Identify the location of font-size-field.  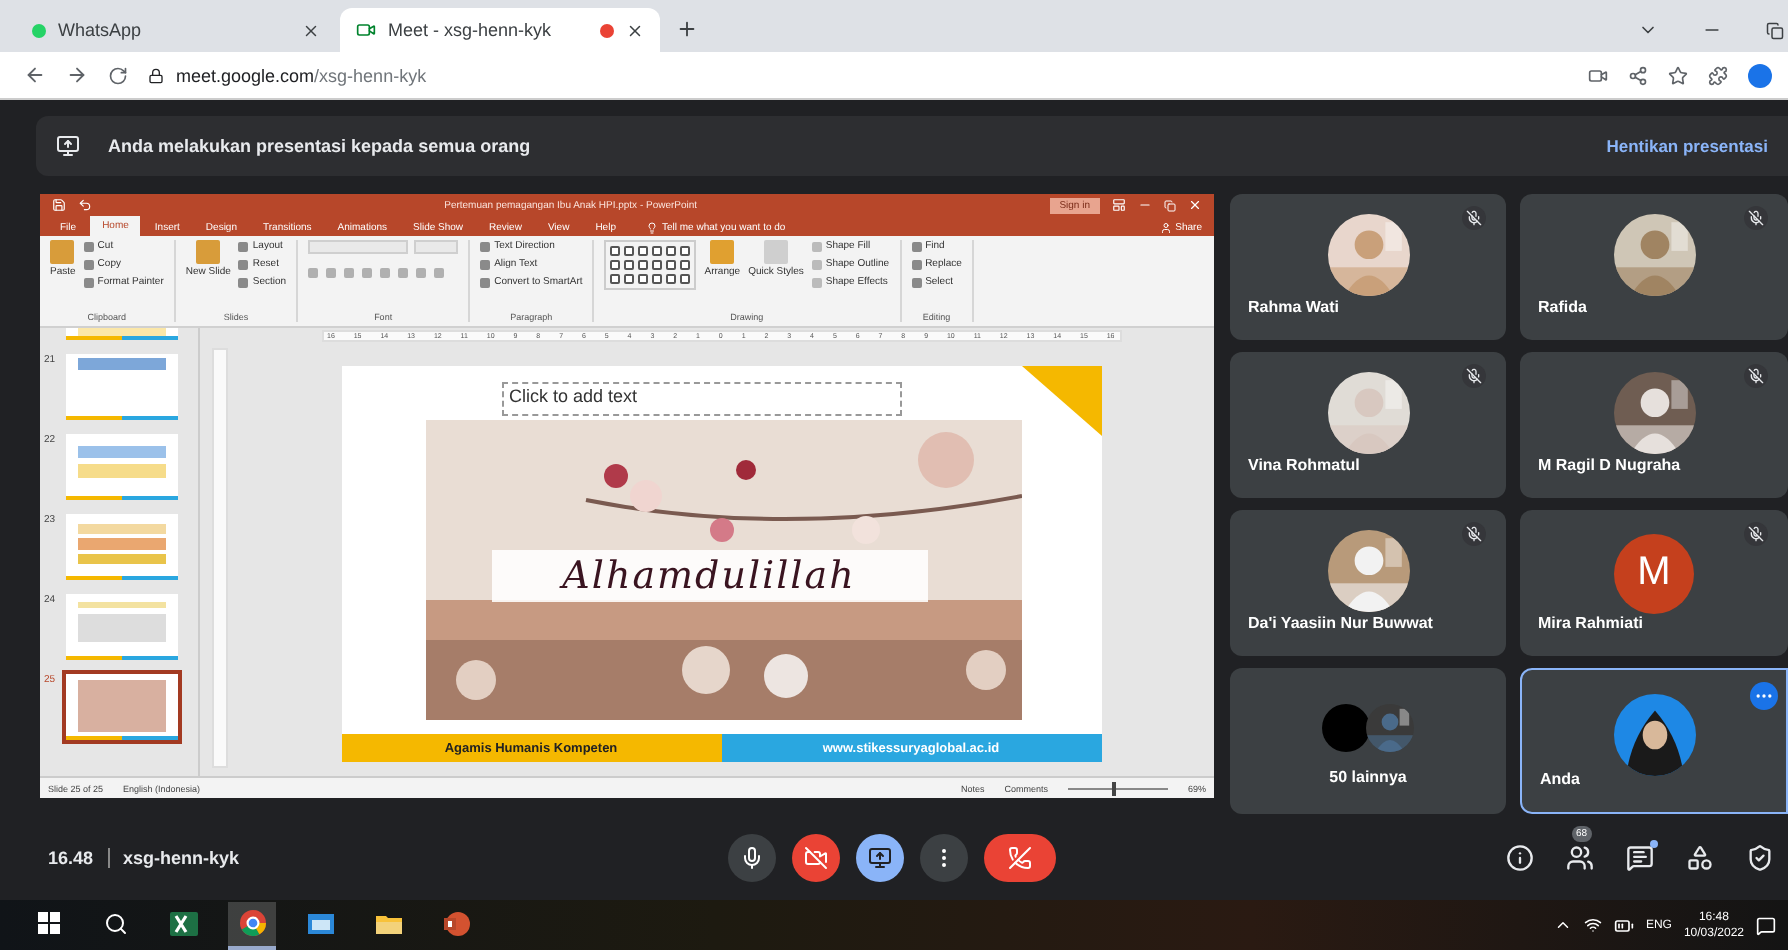
(436, 247).